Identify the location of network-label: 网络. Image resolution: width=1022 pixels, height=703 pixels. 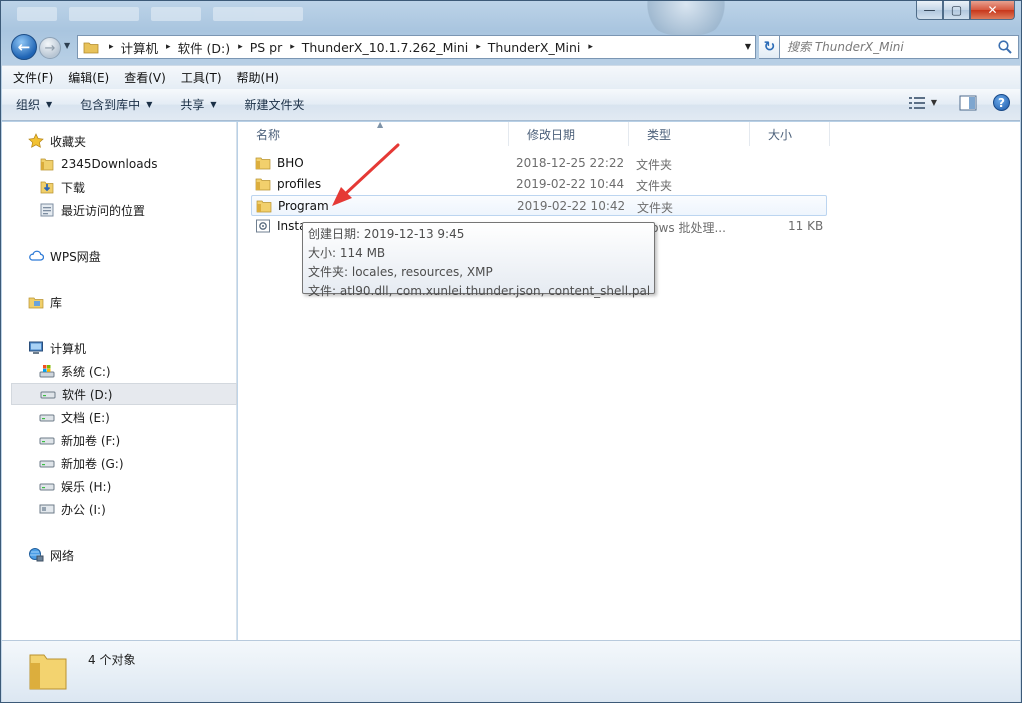
(62, 555).